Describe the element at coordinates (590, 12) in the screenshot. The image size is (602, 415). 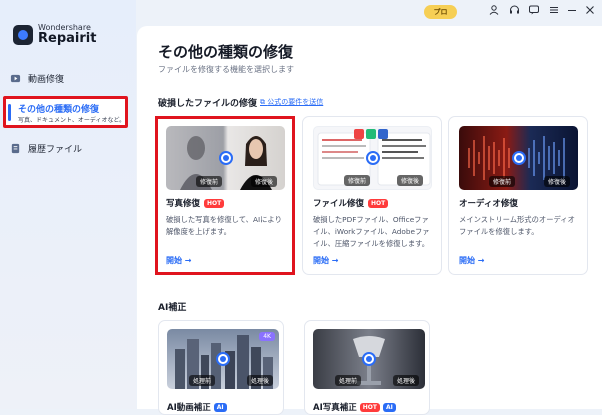
I see `close-icon` at that location.